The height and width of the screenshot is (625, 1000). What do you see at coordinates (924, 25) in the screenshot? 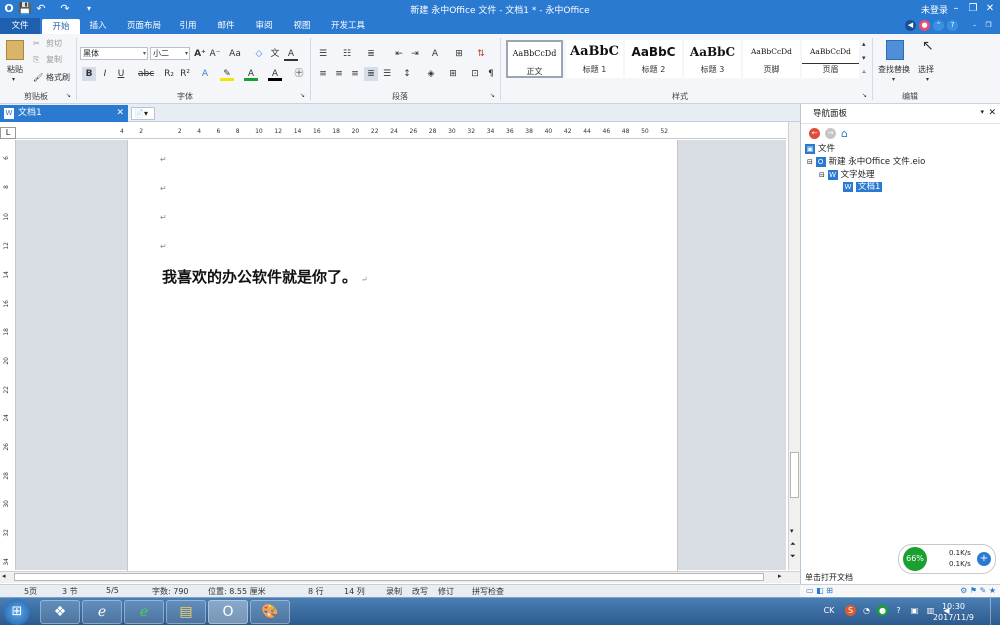
I see `skin-icon: ●` at bounding box center [924, 25].